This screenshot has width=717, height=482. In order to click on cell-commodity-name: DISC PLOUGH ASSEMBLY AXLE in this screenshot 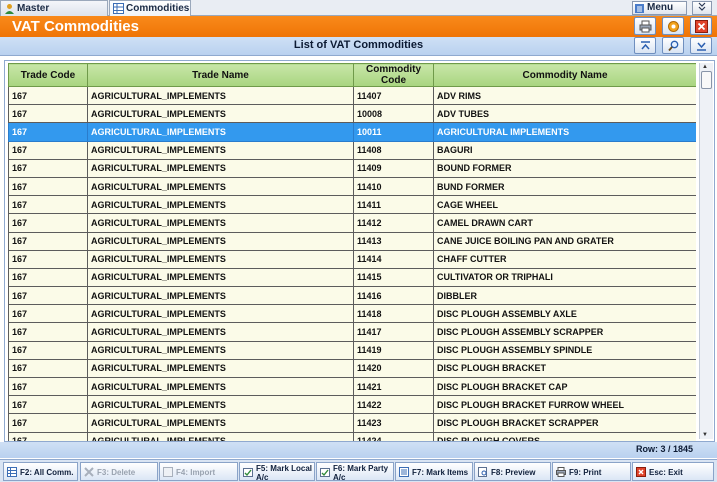, I will do `click(564, 314)`.